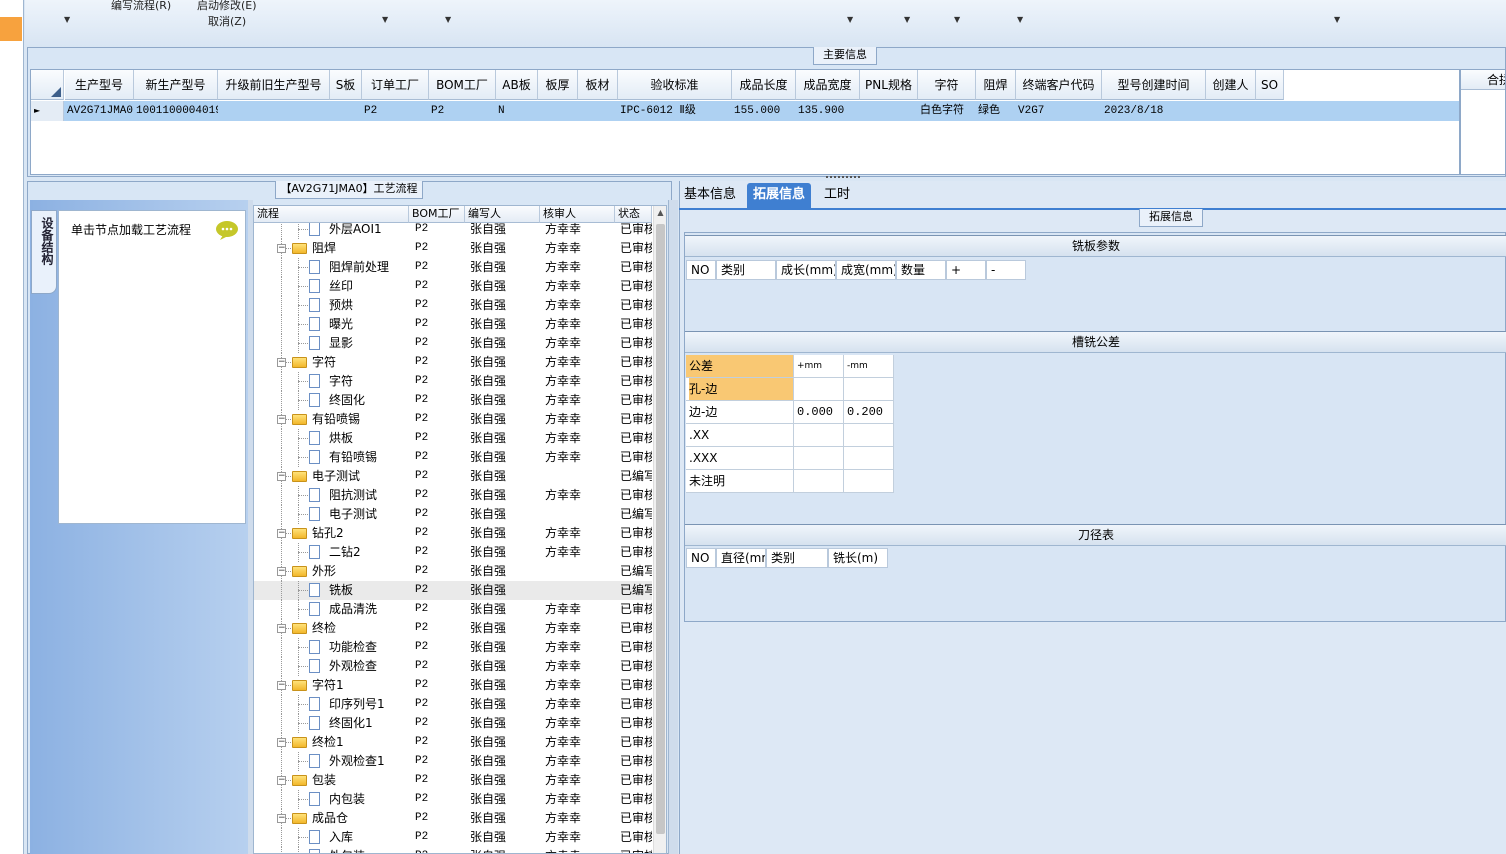  I want to click on list-item: − 终检1 P2 张自强 方幸幸 已审核, so click(453, 742).